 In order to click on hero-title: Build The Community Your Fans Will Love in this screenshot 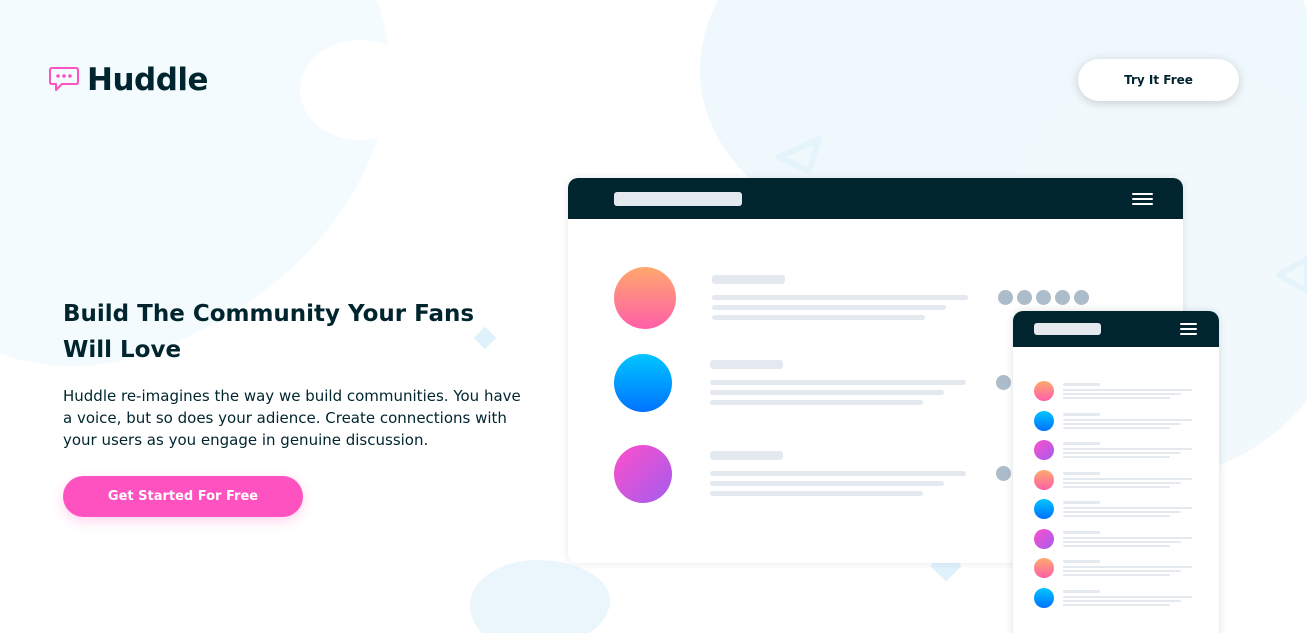, I will do `click(269, 332)`.